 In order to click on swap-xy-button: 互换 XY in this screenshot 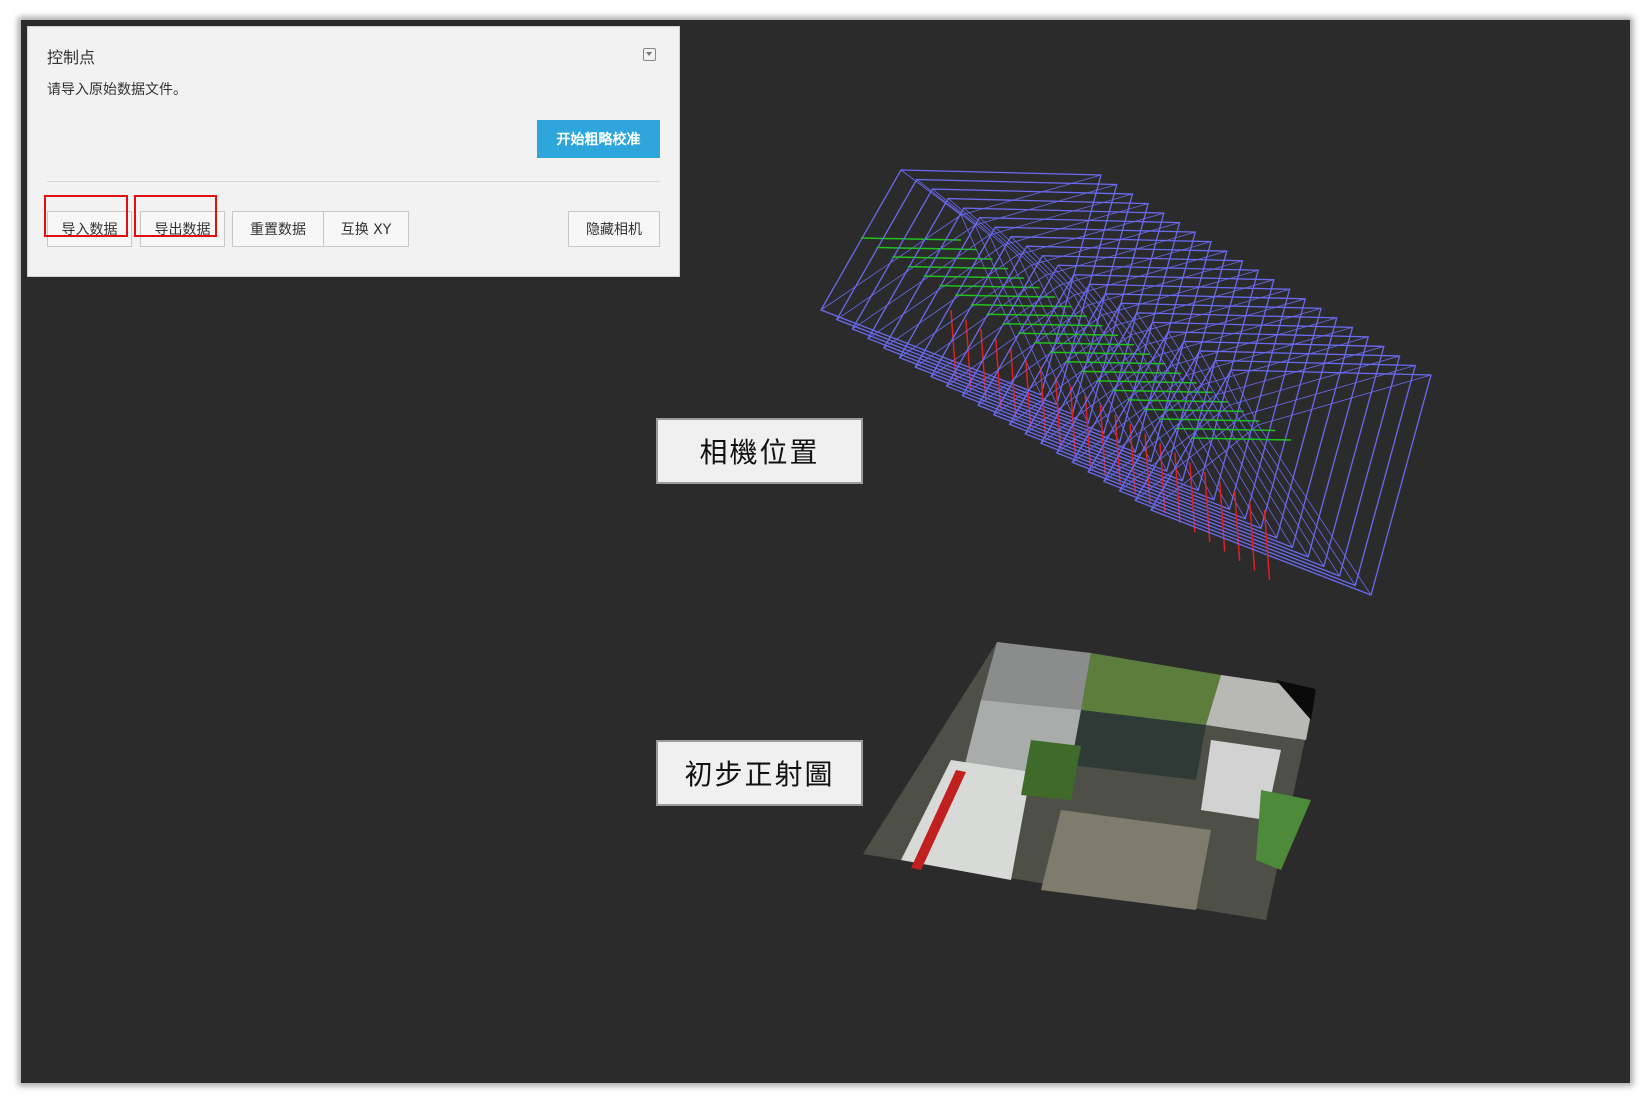, I will do `click(366, 229)`.